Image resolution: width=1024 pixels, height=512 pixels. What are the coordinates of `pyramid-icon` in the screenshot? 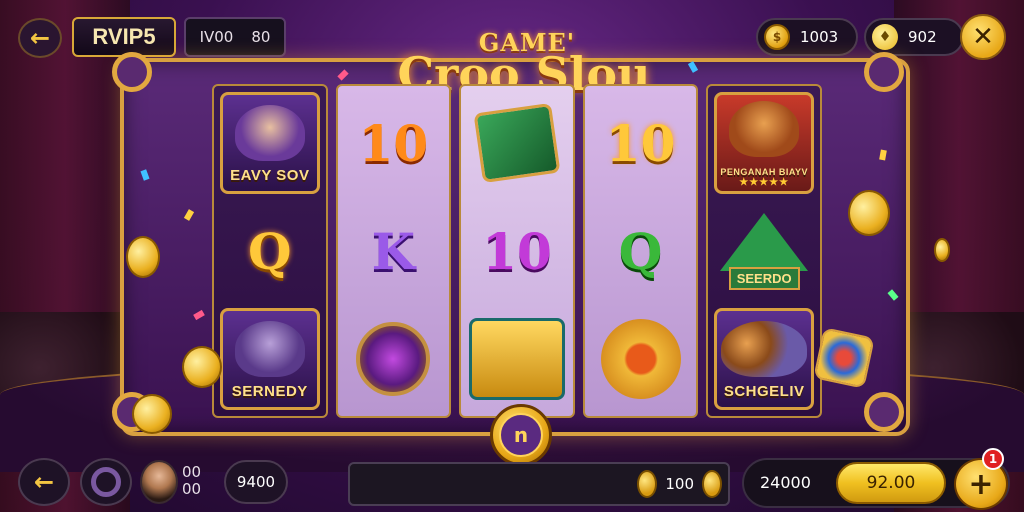 It's located at (764, 241).